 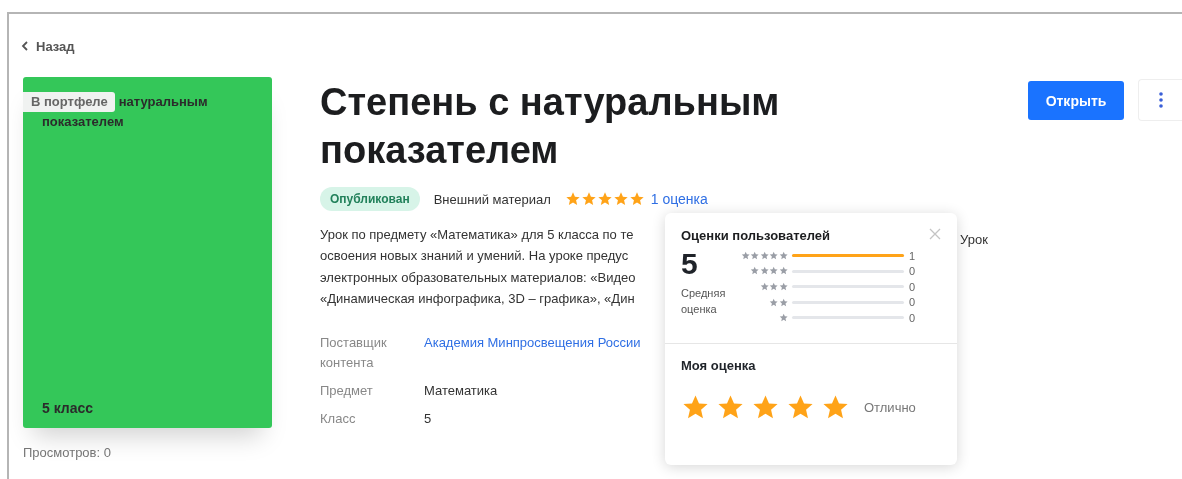 I want to click on meta-label: Класс, so click(x=338, y=419).